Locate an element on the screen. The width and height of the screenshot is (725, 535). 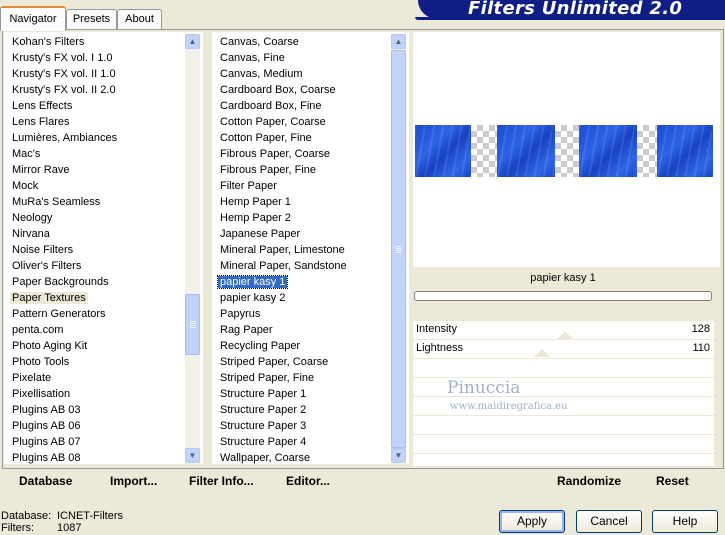
cancel-button: Cancel is located at coordinates (609, 521).